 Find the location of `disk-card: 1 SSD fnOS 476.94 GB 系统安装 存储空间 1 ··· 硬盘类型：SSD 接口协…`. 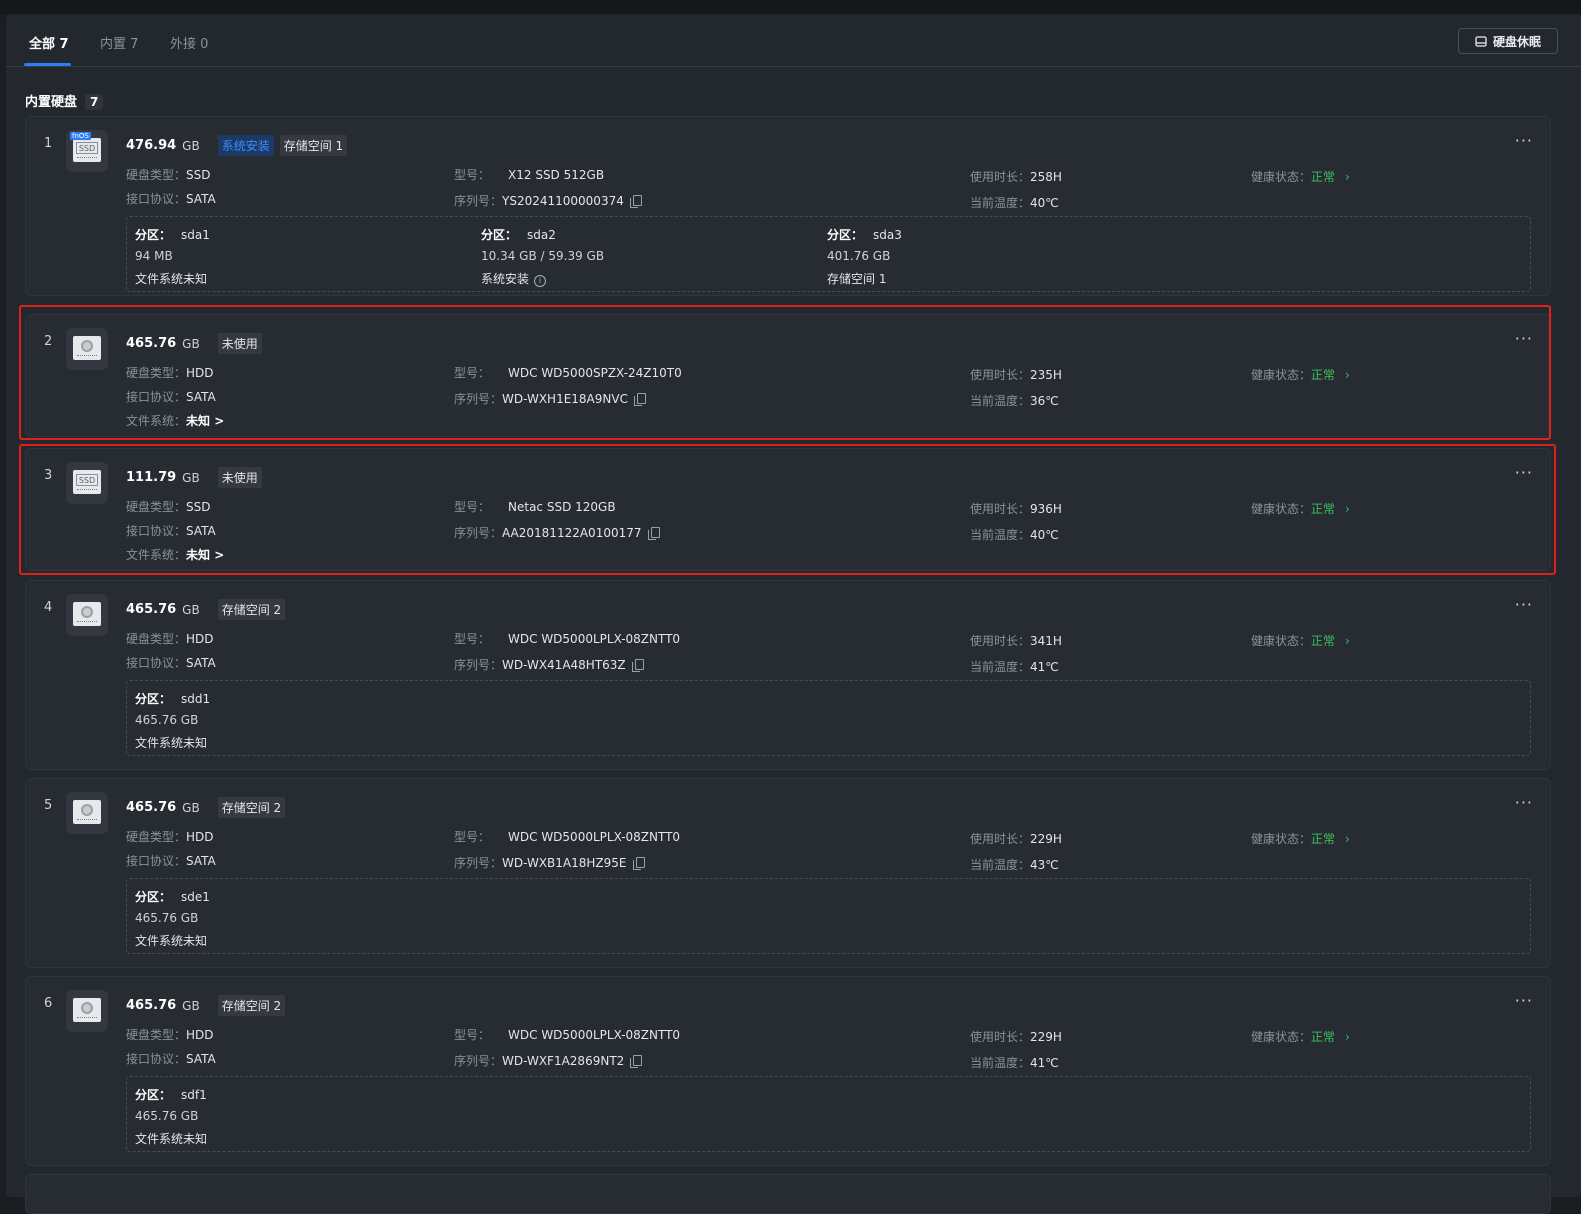

disk-card: 1 SSD fnOS 476.94 GB 系统安装 存储空间 1 ··· 硬盘类型：SSD 接口协… is located at coordinates (788, 206).